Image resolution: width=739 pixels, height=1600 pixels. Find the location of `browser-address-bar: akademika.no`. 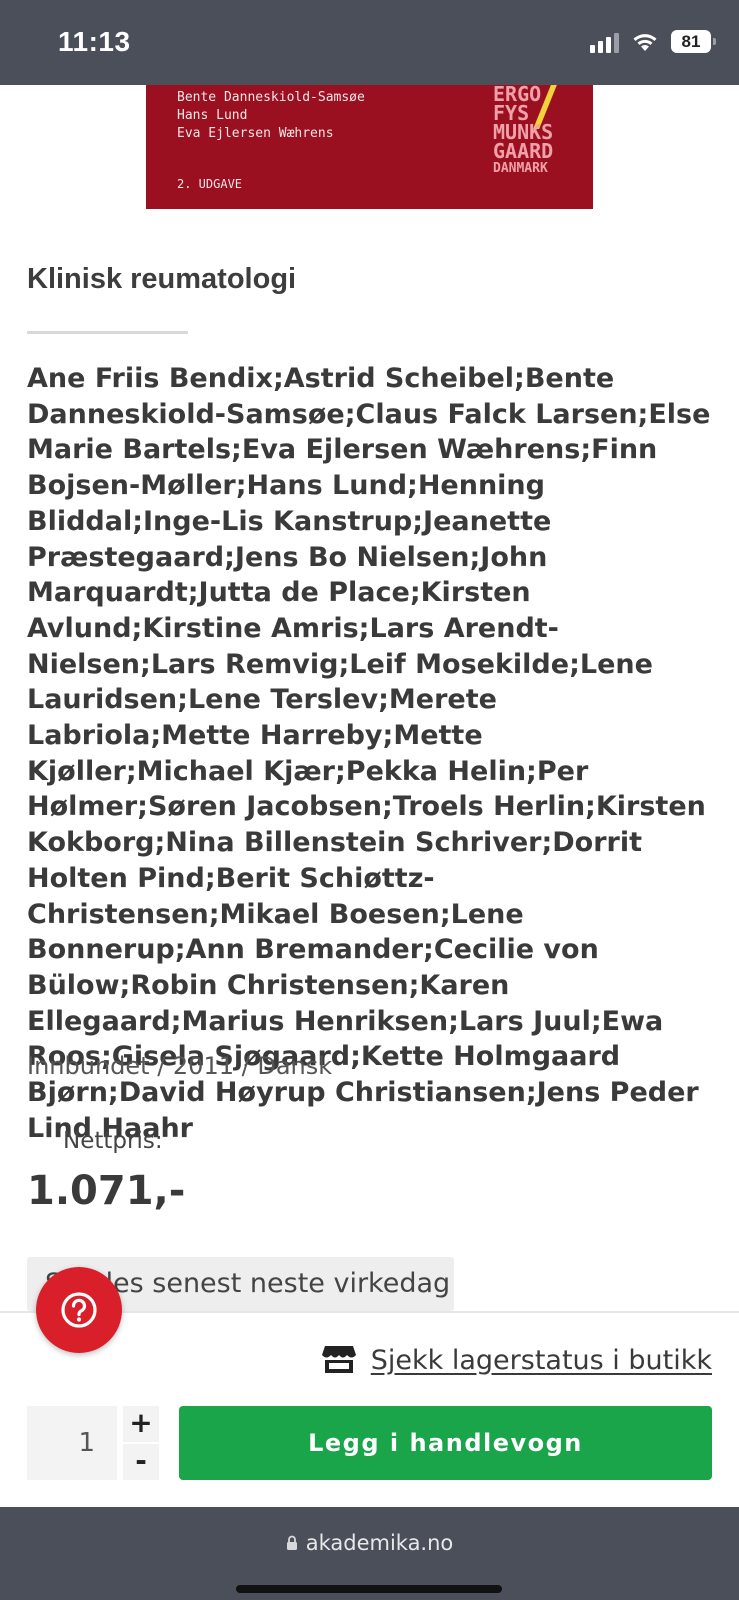

browser-address-bar: akademika.no is located at coordinates (369, 1553).